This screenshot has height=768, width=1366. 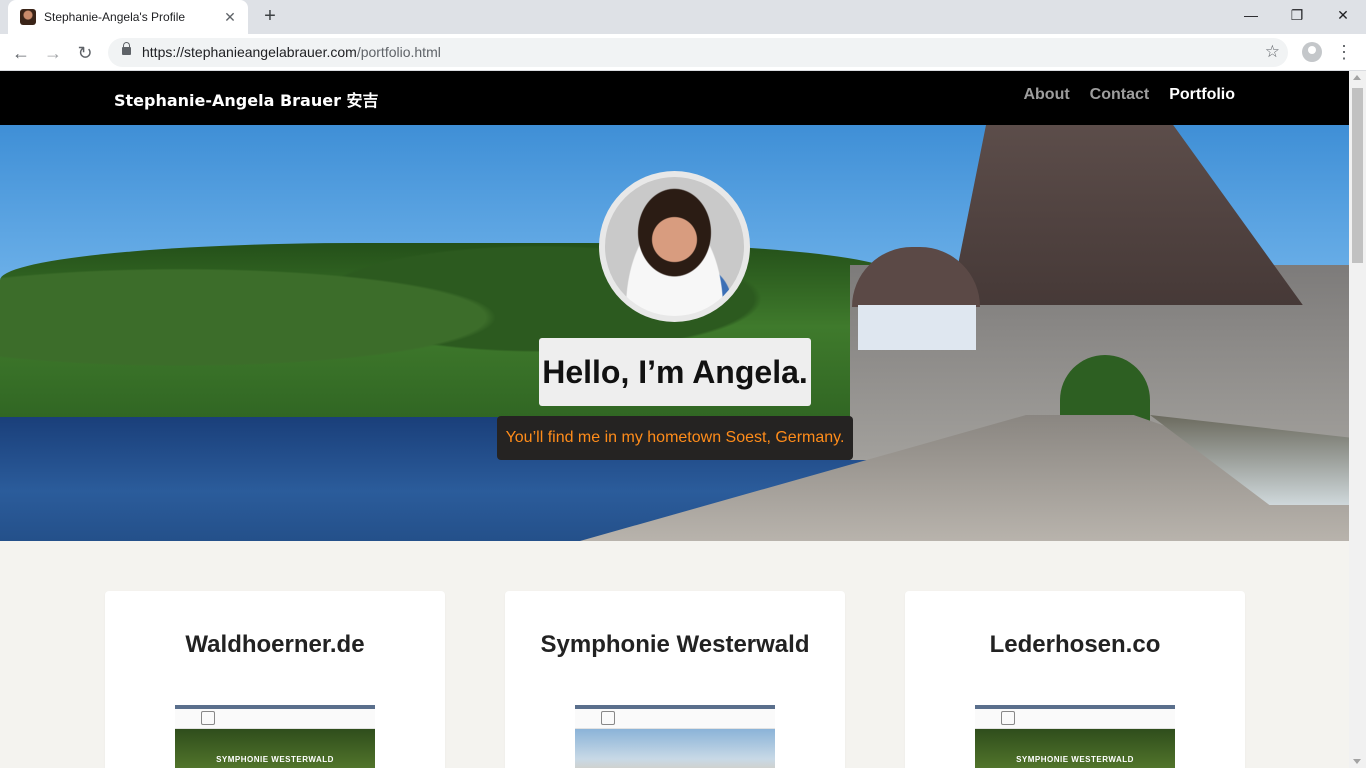 I want to click on profile-icon, so click(x=1312, y=52).